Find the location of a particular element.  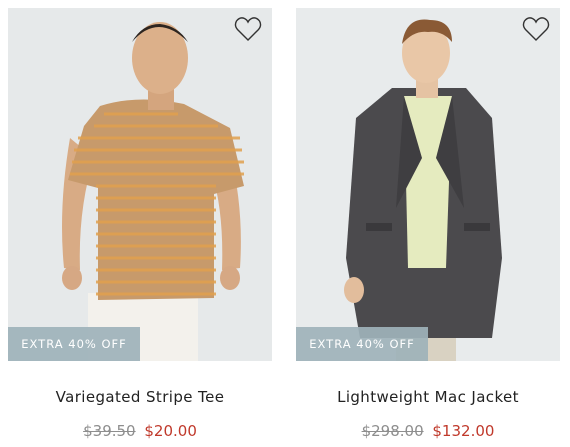

price-row: $39.50 $20.00 is located at coordinates (140, 431).